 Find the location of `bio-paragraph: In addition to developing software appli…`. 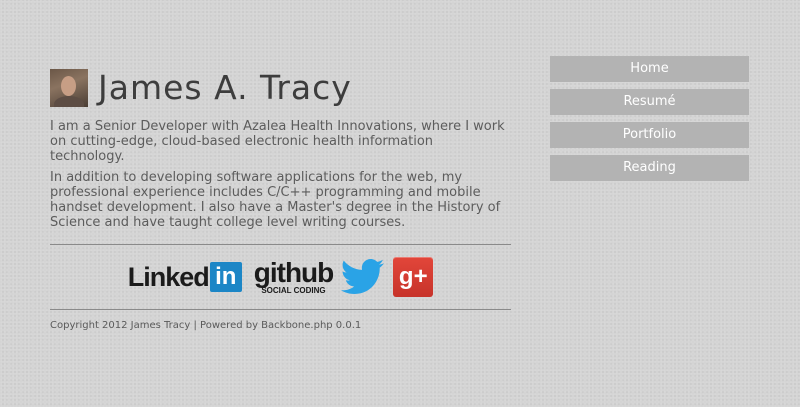

bio-paragraph: In addition to developing software appli… is located at coordinates (275, 200).